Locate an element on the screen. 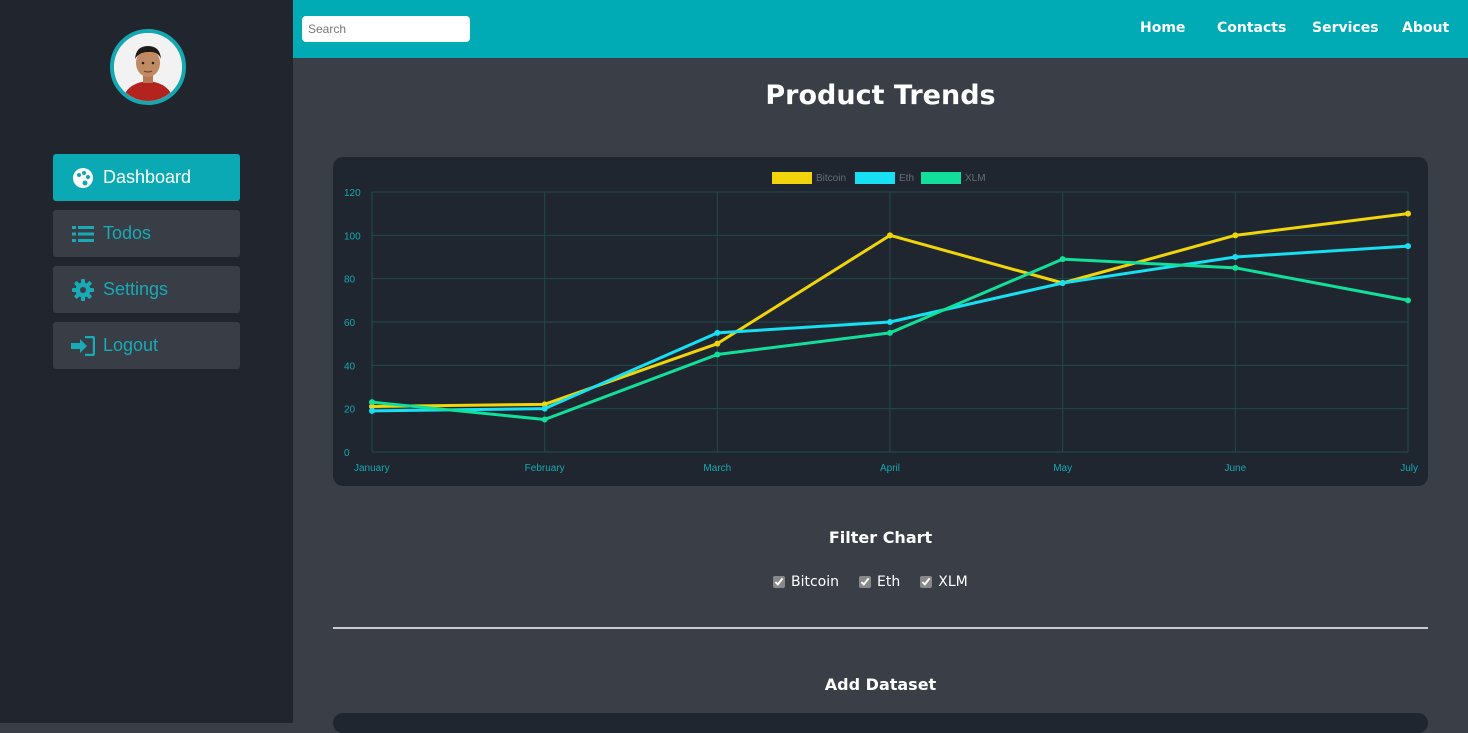 The height and width of the screenshot is (733, 1468). nav-link-contacts: Contacts is located at coordinates (1251, 28).